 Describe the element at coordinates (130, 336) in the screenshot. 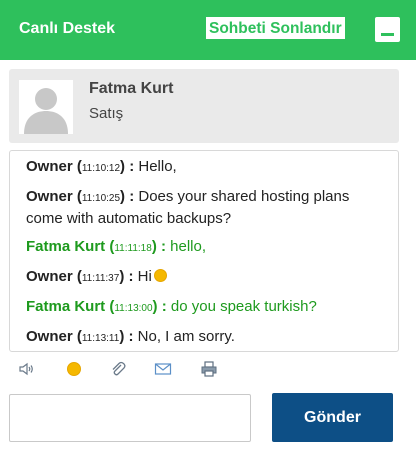

I see `chat-message: Owner (11:13:11) : No, I am sorry.` at that location.